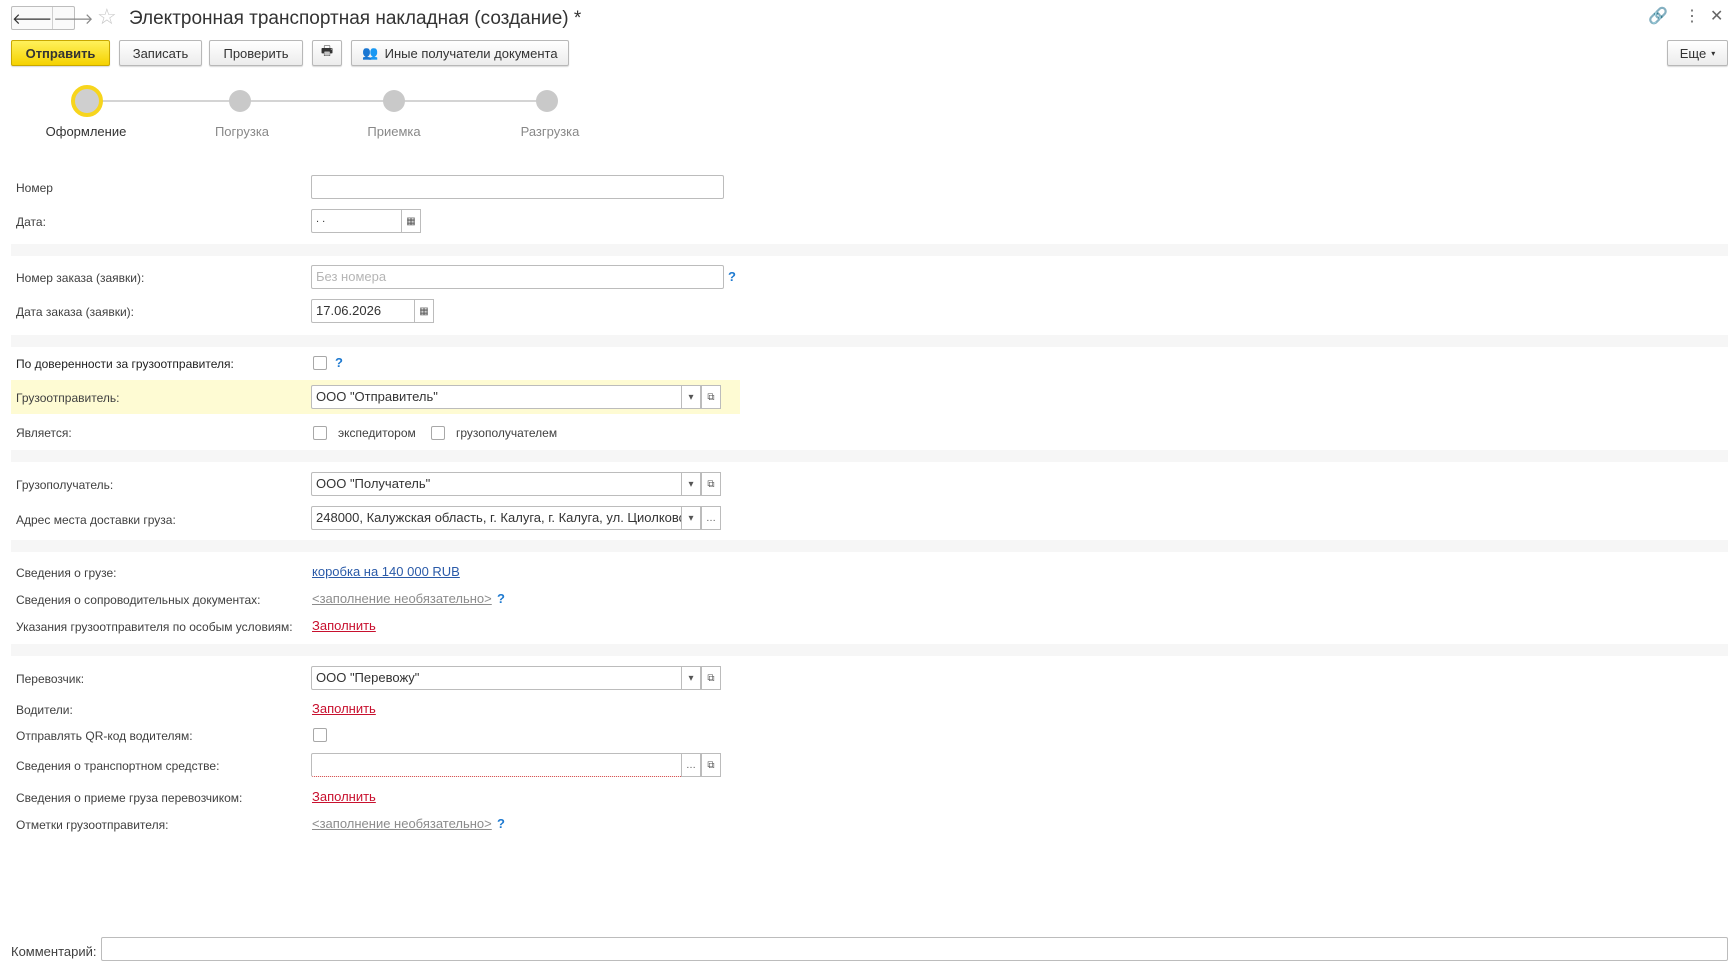  I want to click on step-label-1: Оформление, so click(86, 131).